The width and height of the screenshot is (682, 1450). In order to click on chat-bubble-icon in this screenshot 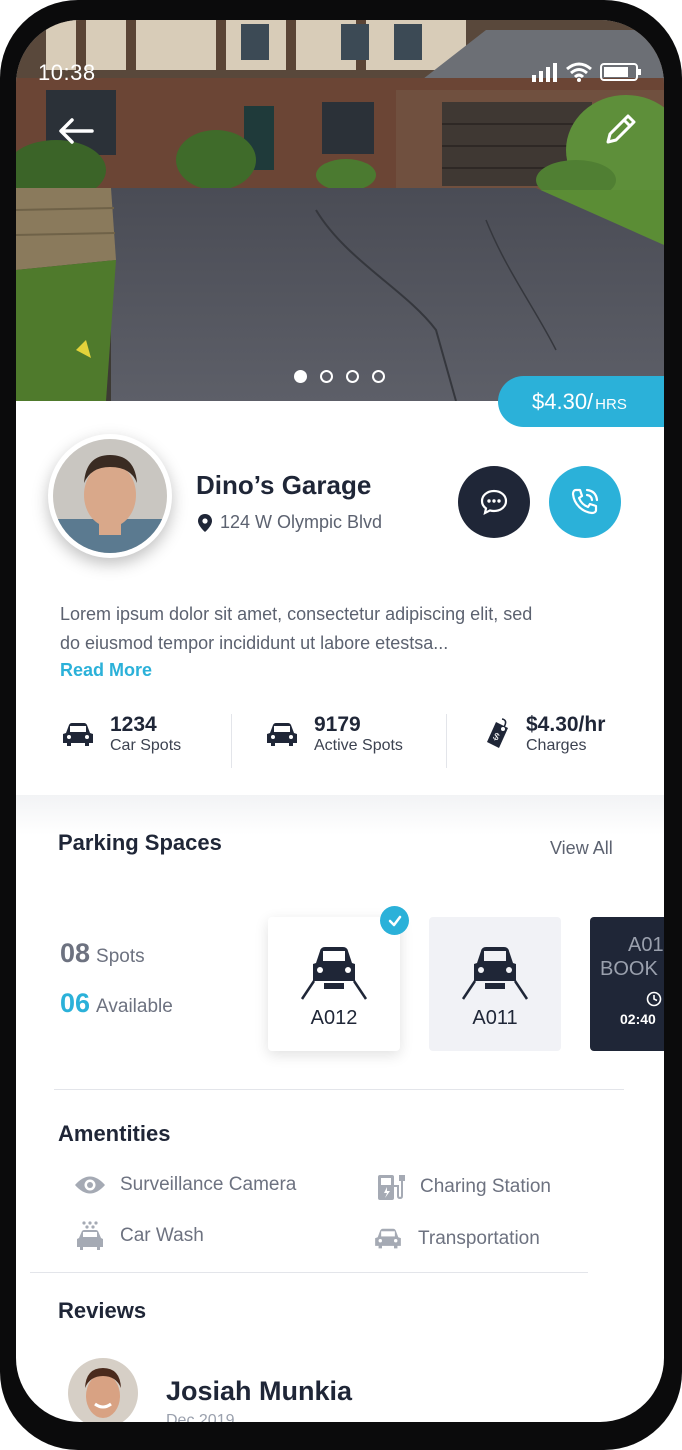, I will do `click(494, 502)`.